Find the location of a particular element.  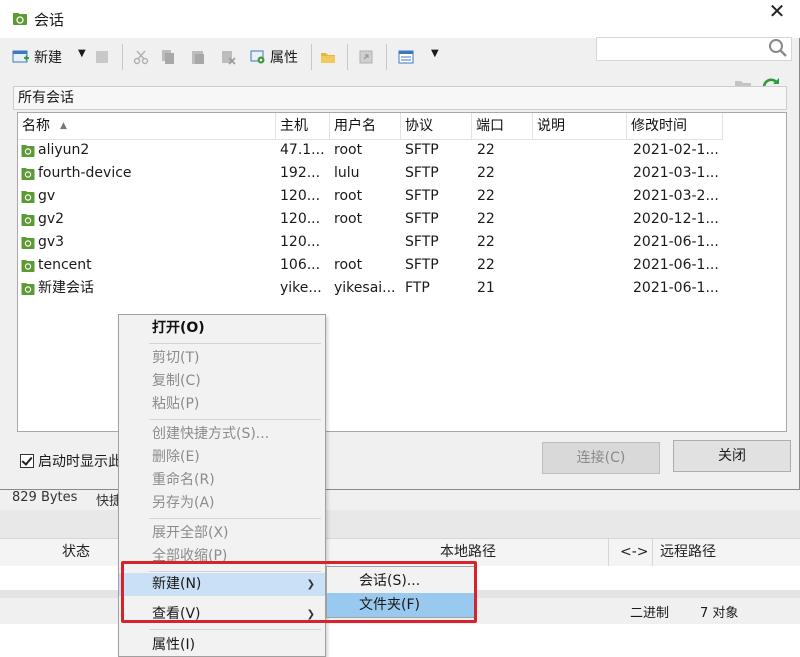

paste-button is located at coordinates (198, 57).